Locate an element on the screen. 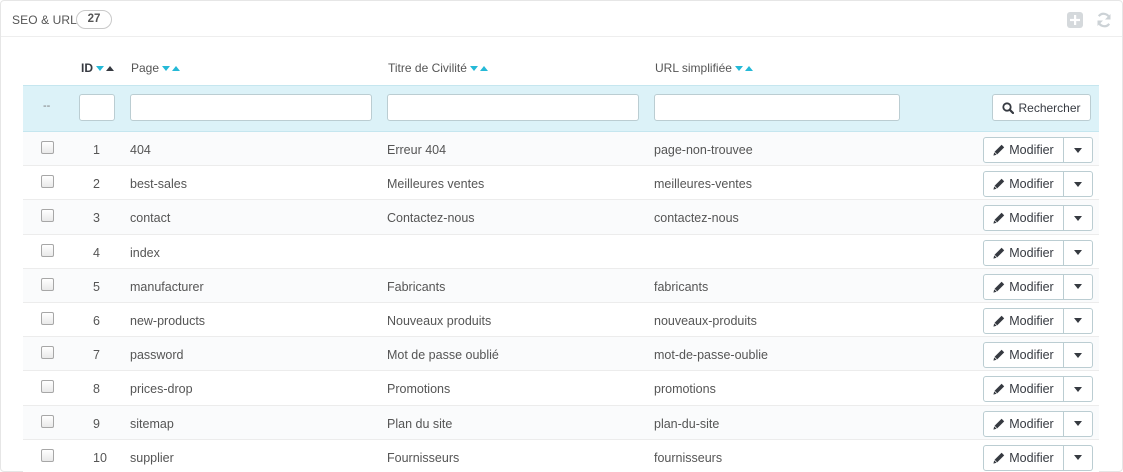  cell-id: 10 is located at coordinates (100, 457).